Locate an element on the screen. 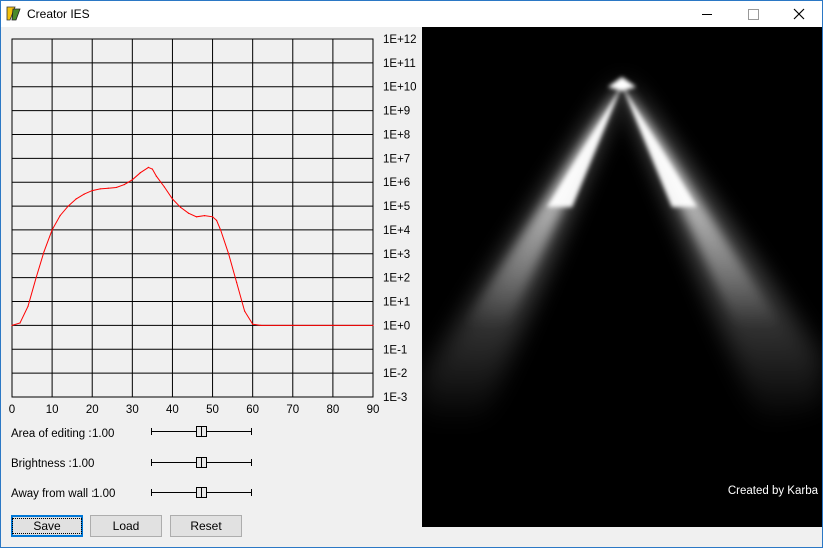 The width and height of the screenshot is (823, 548). minimize-icon is located at coordinates (707, 14).